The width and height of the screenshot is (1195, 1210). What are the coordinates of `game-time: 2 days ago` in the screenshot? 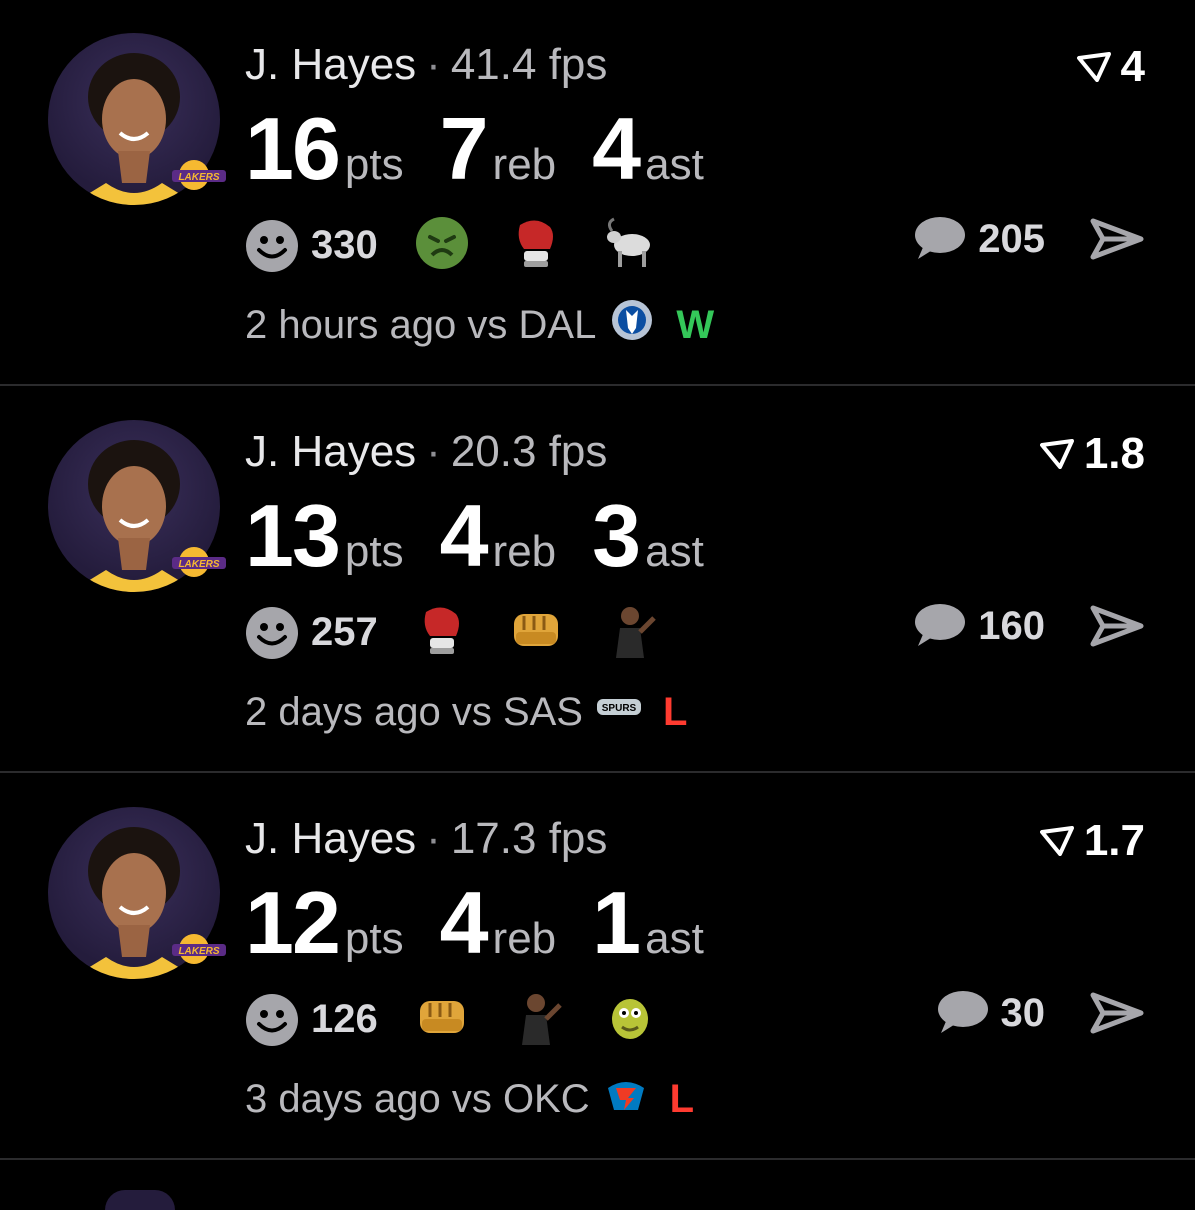 It's located at (343, 711).